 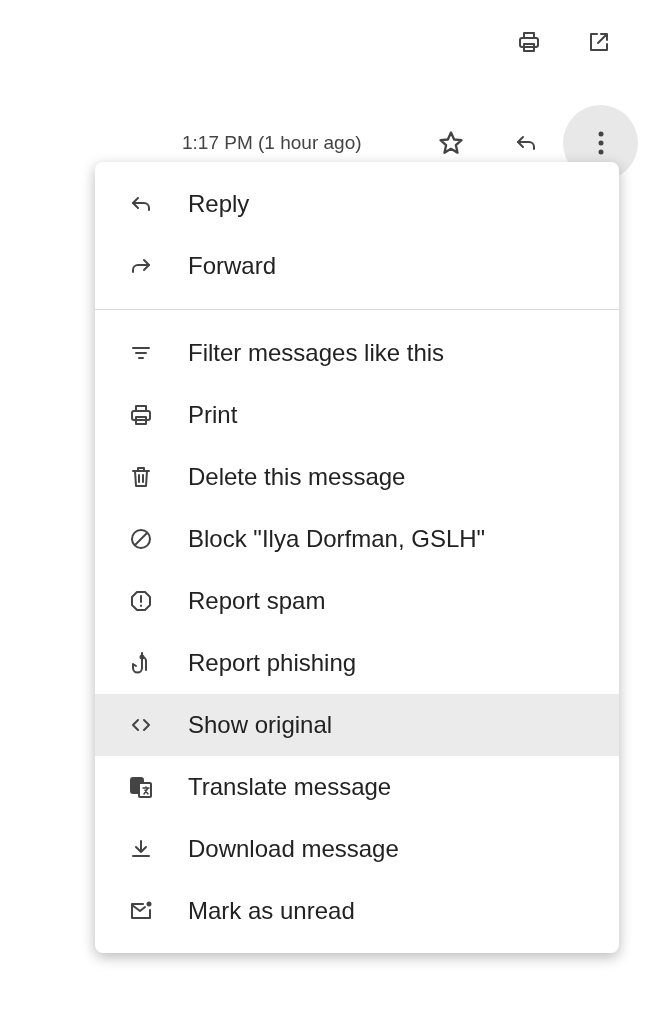 I want to click on menu-item: Report spam, so click(x=357, y=601).